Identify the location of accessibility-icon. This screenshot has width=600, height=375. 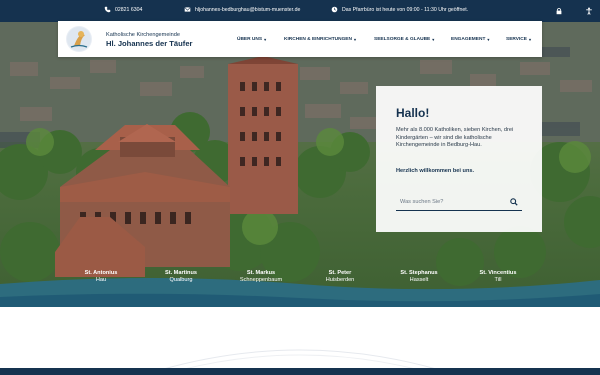
(589, 11).